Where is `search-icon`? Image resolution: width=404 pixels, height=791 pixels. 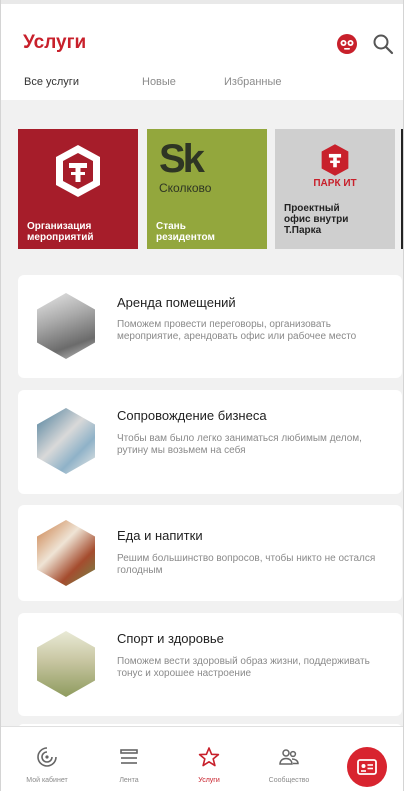 search-icon is located at coordinates (383, 44).